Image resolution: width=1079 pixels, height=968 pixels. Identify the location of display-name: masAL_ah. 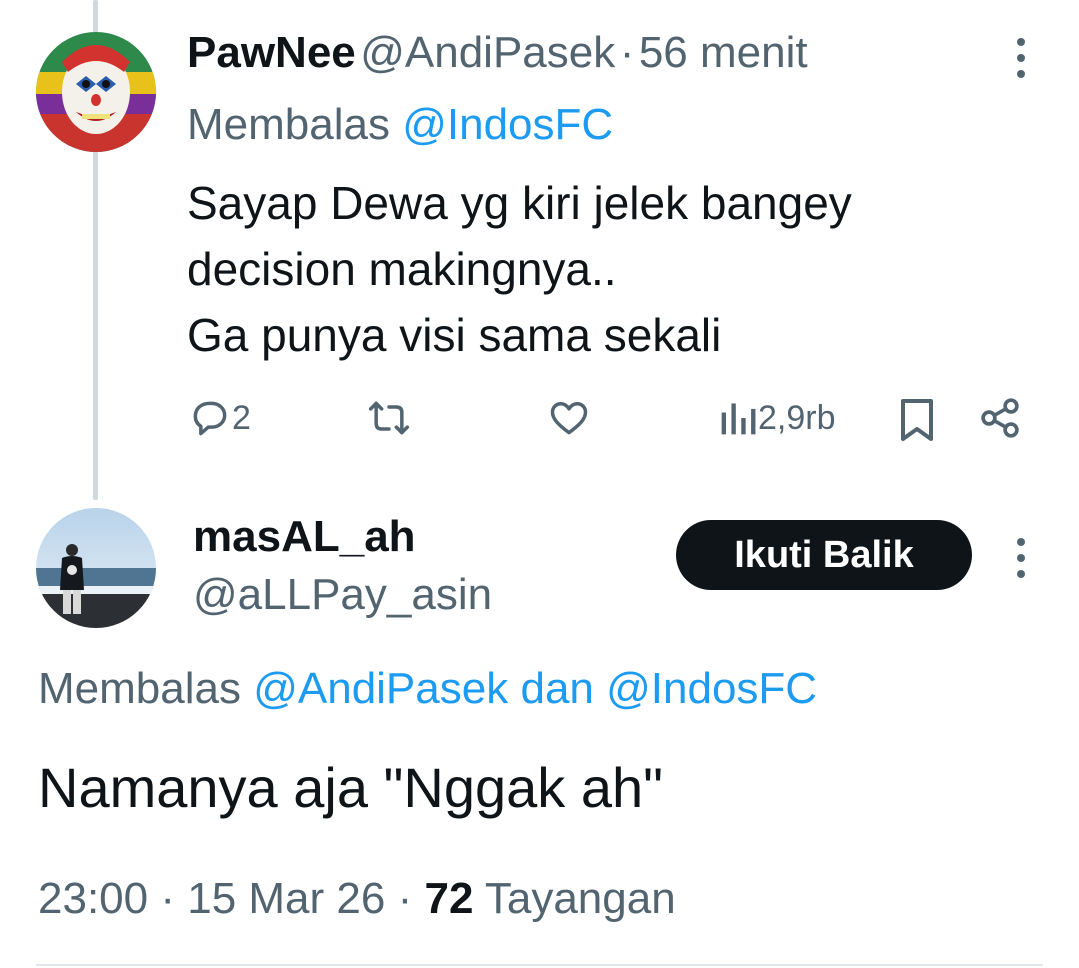
(304, 537).